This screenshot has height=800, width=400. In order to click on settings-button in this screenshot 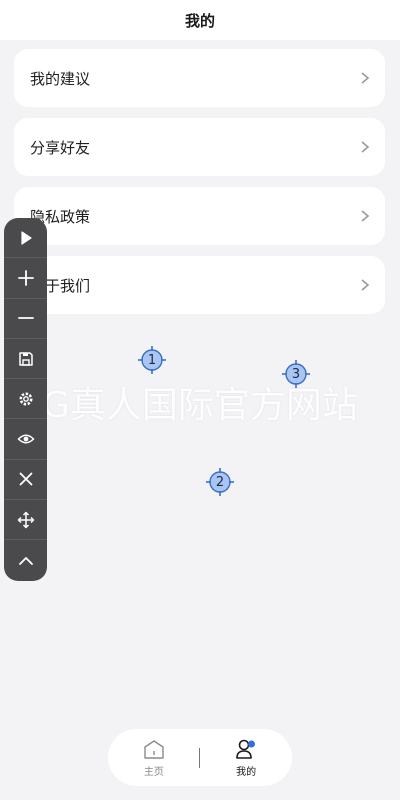, I will do `click(25, 399)`.